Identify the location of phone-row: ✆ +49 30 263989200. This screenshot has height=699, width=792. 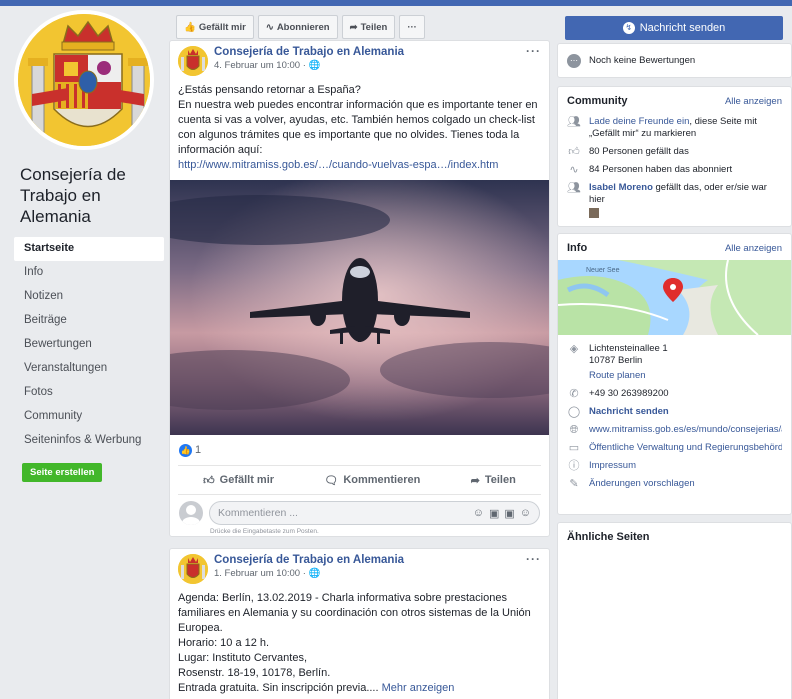
(674, 394).